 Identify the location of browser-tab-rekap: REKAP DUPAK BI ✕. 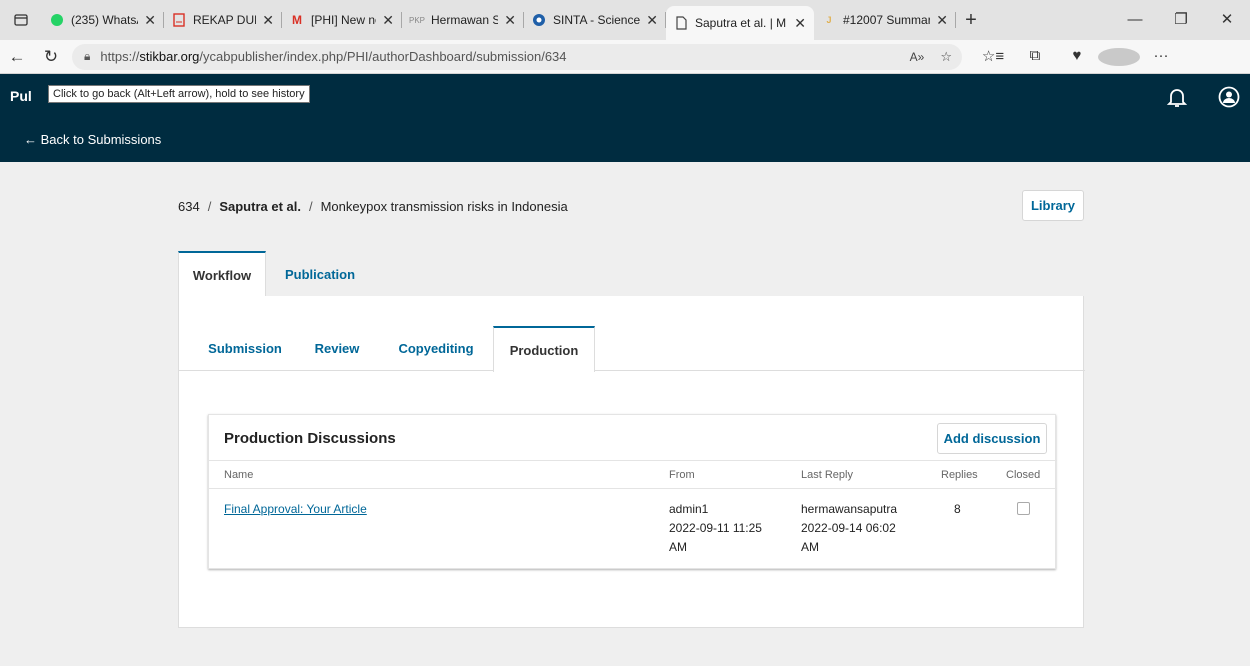
(223, 20).